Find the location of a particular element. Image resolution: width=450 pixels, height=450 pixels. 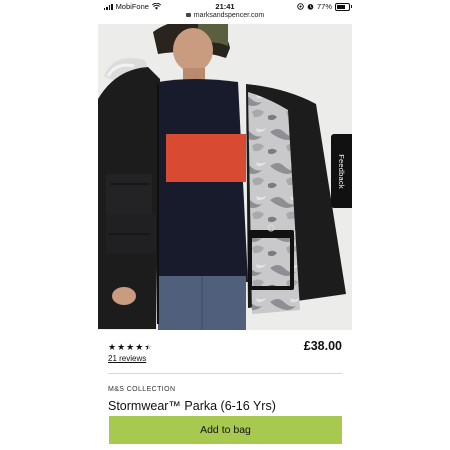

status-time: 21:41 is located at coordinates (225, 6).